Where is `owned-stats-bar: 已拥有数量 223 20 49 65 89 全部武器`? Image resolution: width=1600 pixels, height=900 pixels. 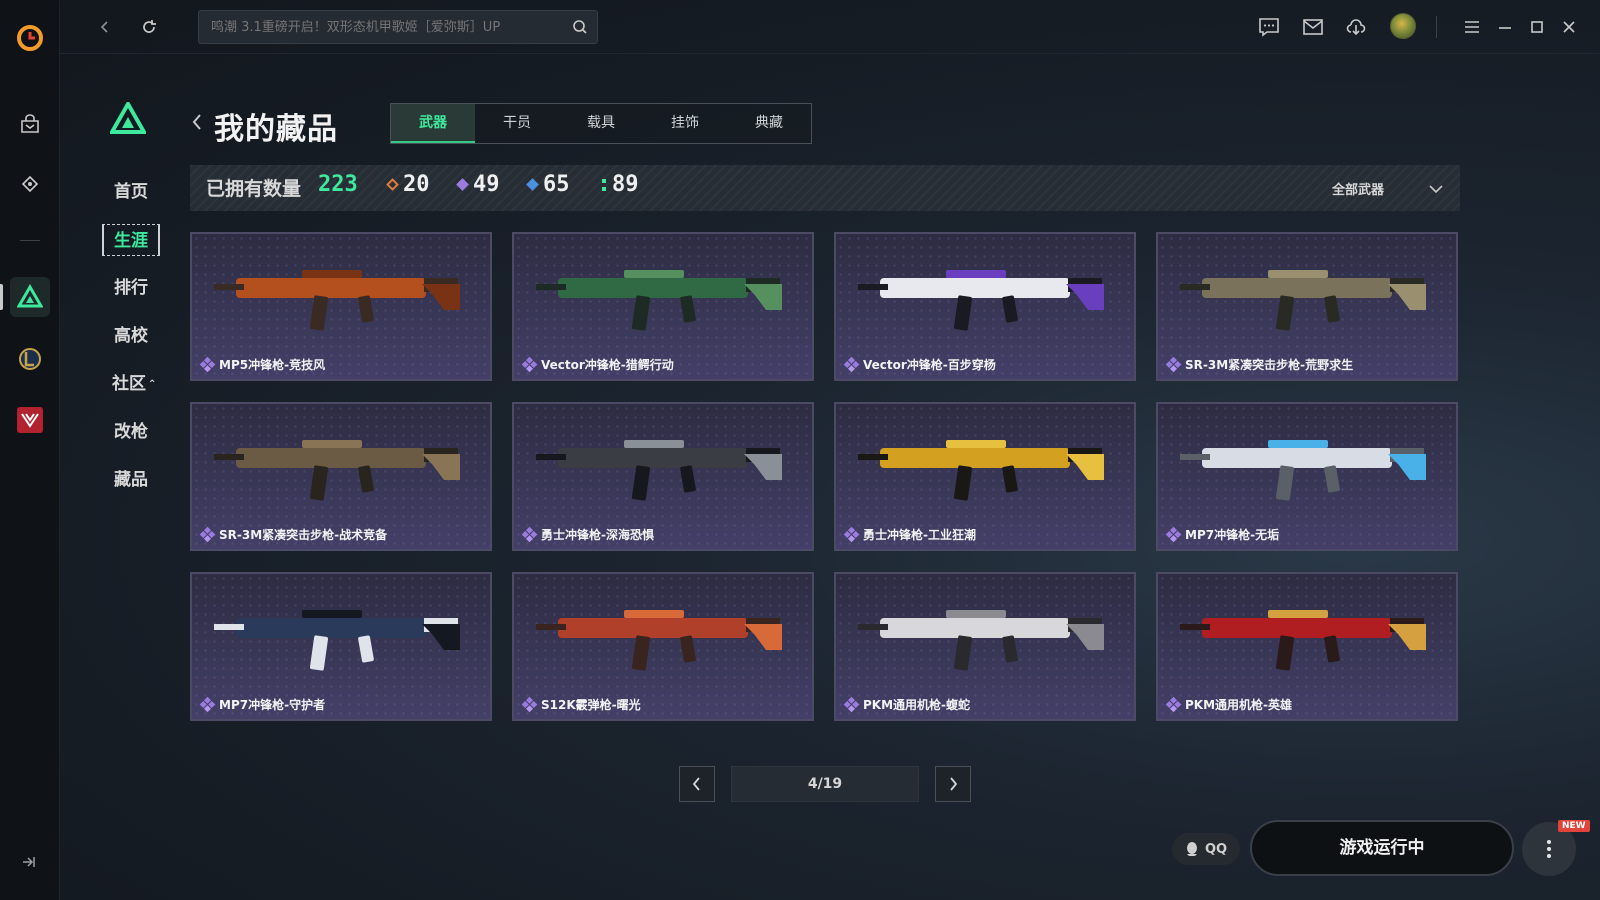 owned-stats-bar: 已拥有数量 223 20 49 65 89 全部武器 is located at coordinates (825, 188).